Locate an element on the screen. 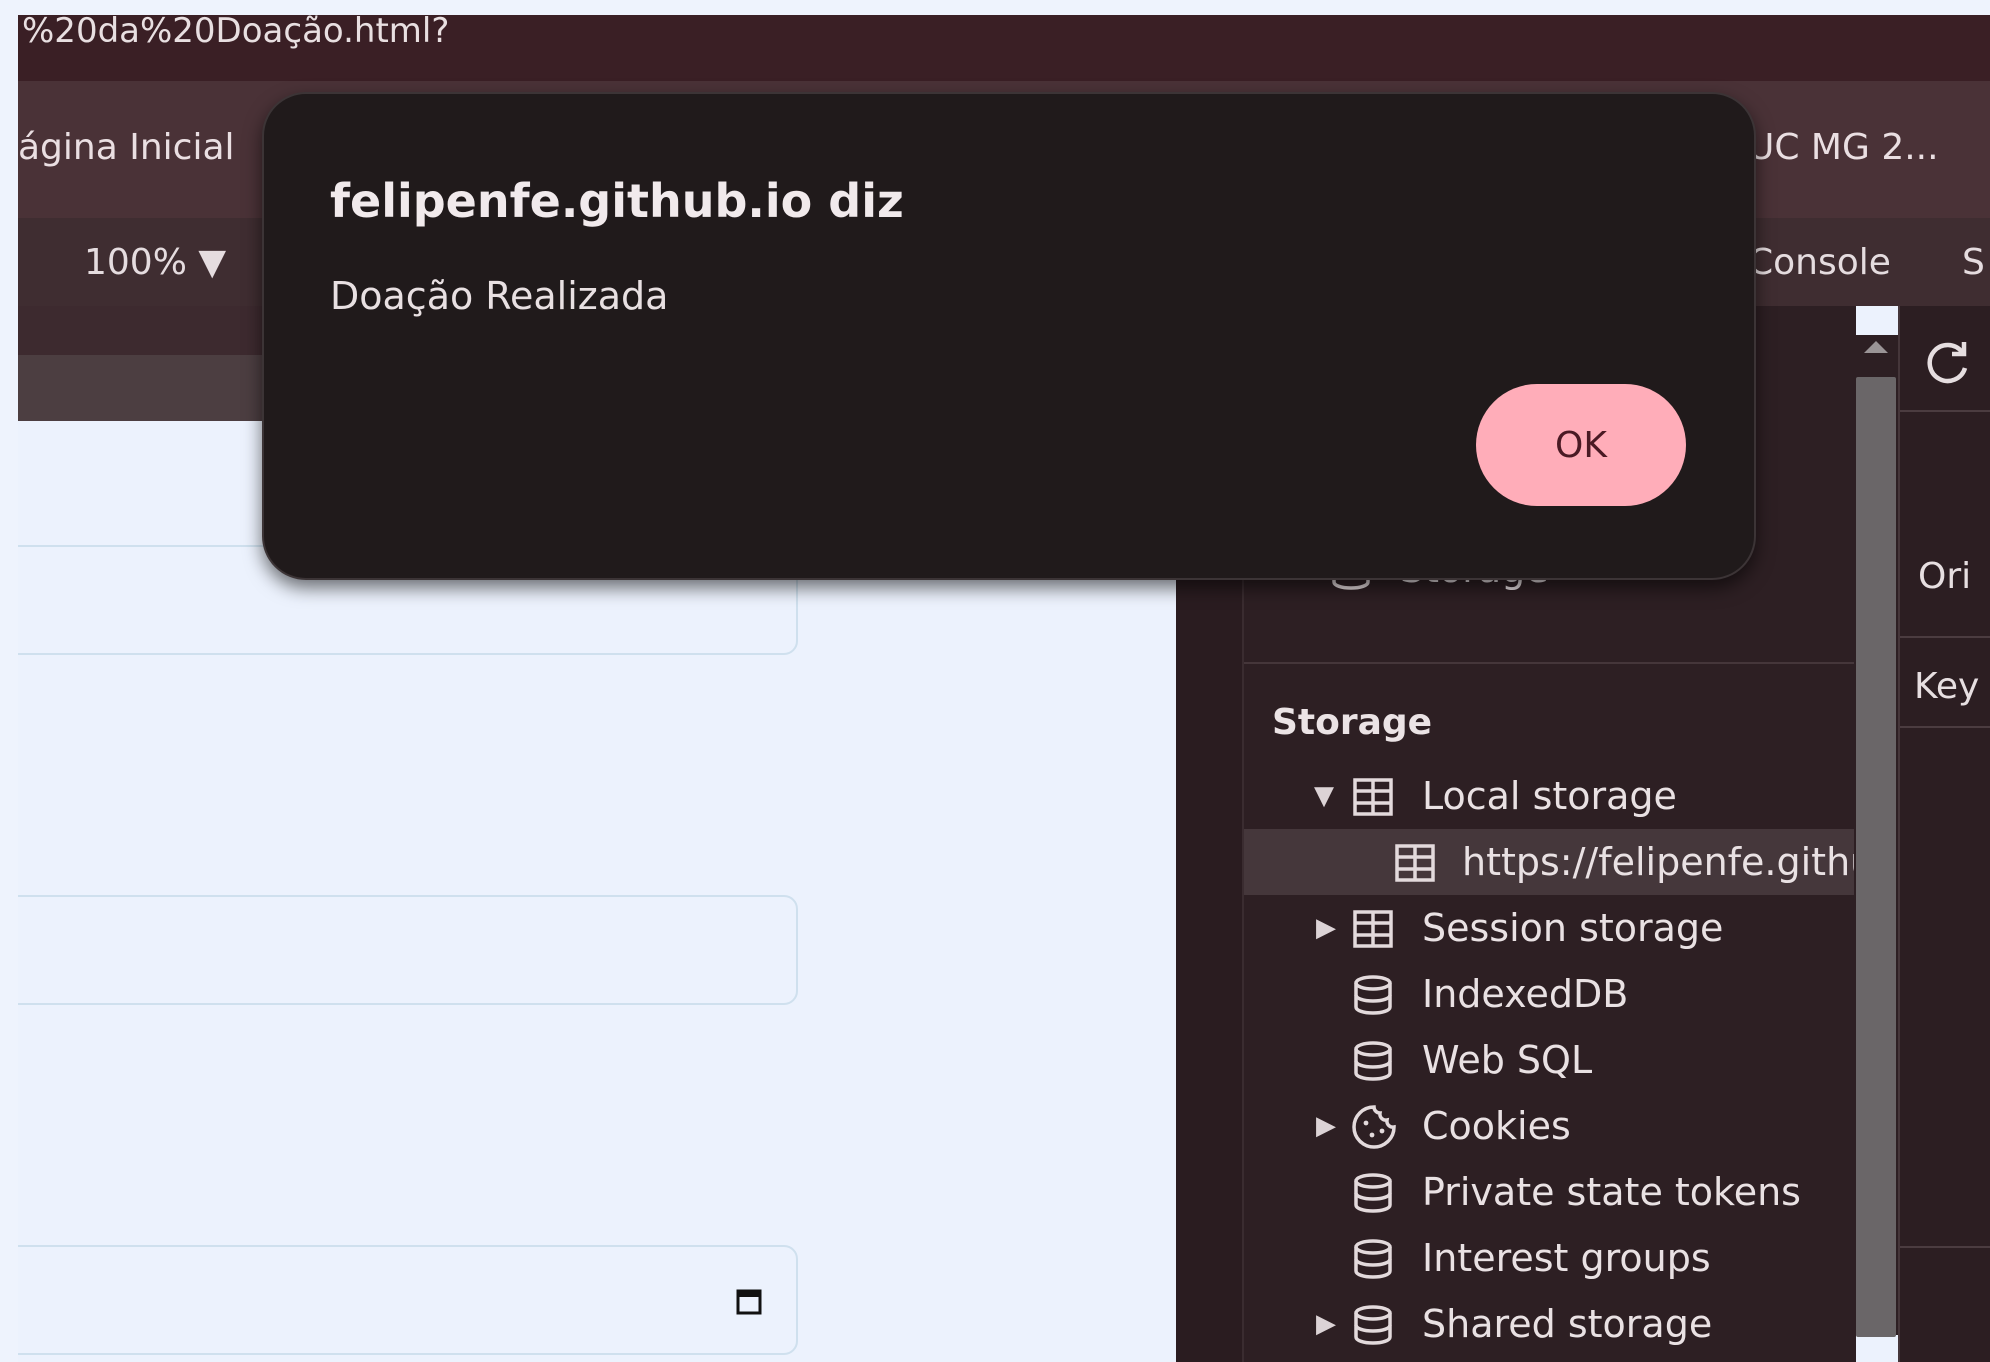 This screenshot has height=1362, width=1990. refresh-icon is located at coordinates (1947, 363).